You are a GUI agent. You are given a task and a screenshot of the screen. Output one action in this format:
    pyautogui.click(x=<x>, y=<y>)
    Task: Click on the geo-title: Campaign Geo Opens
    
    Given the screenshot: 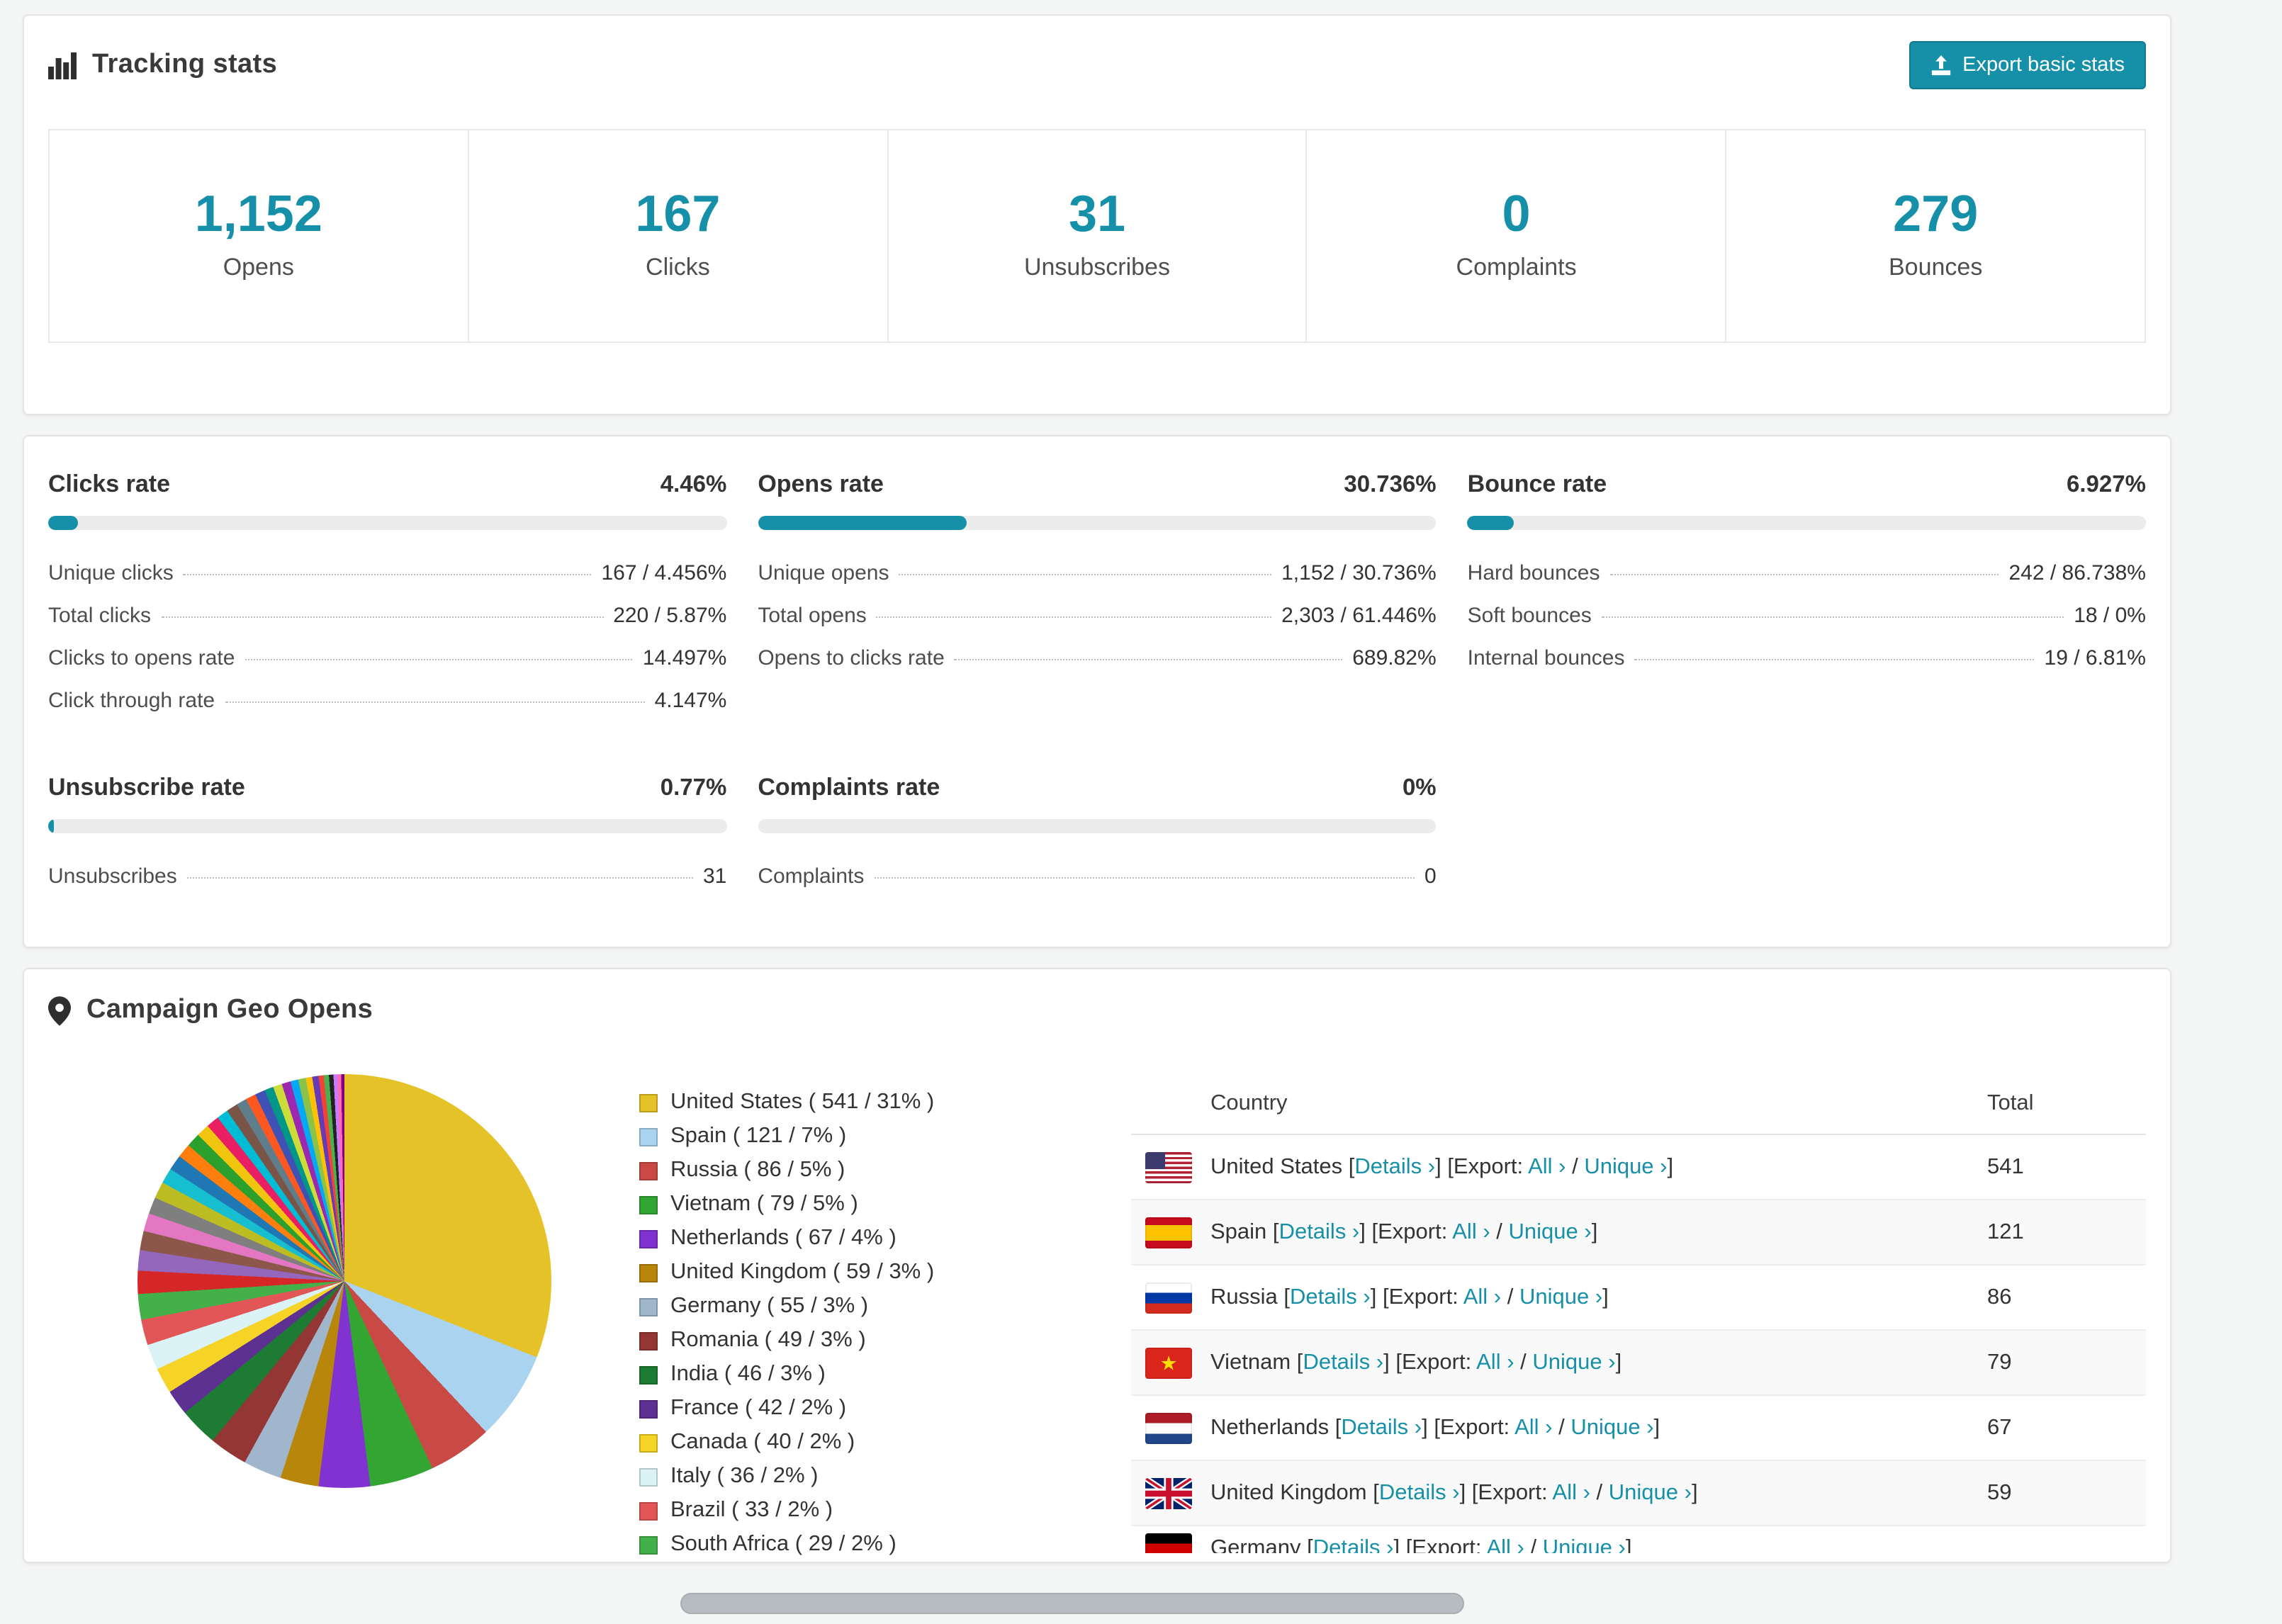 What is the action you would take?
    pyautogui.click(x=229, y=1010)
    